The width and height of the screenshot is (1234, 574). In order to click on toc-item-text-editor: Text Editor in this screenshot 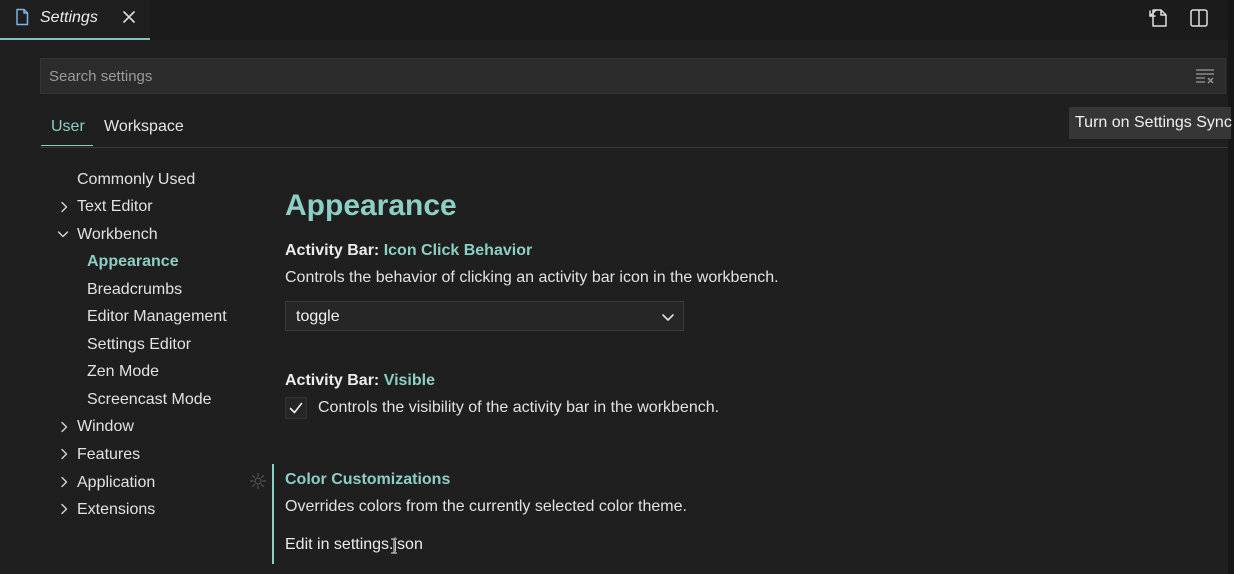, I will do `click(115, 207)`.